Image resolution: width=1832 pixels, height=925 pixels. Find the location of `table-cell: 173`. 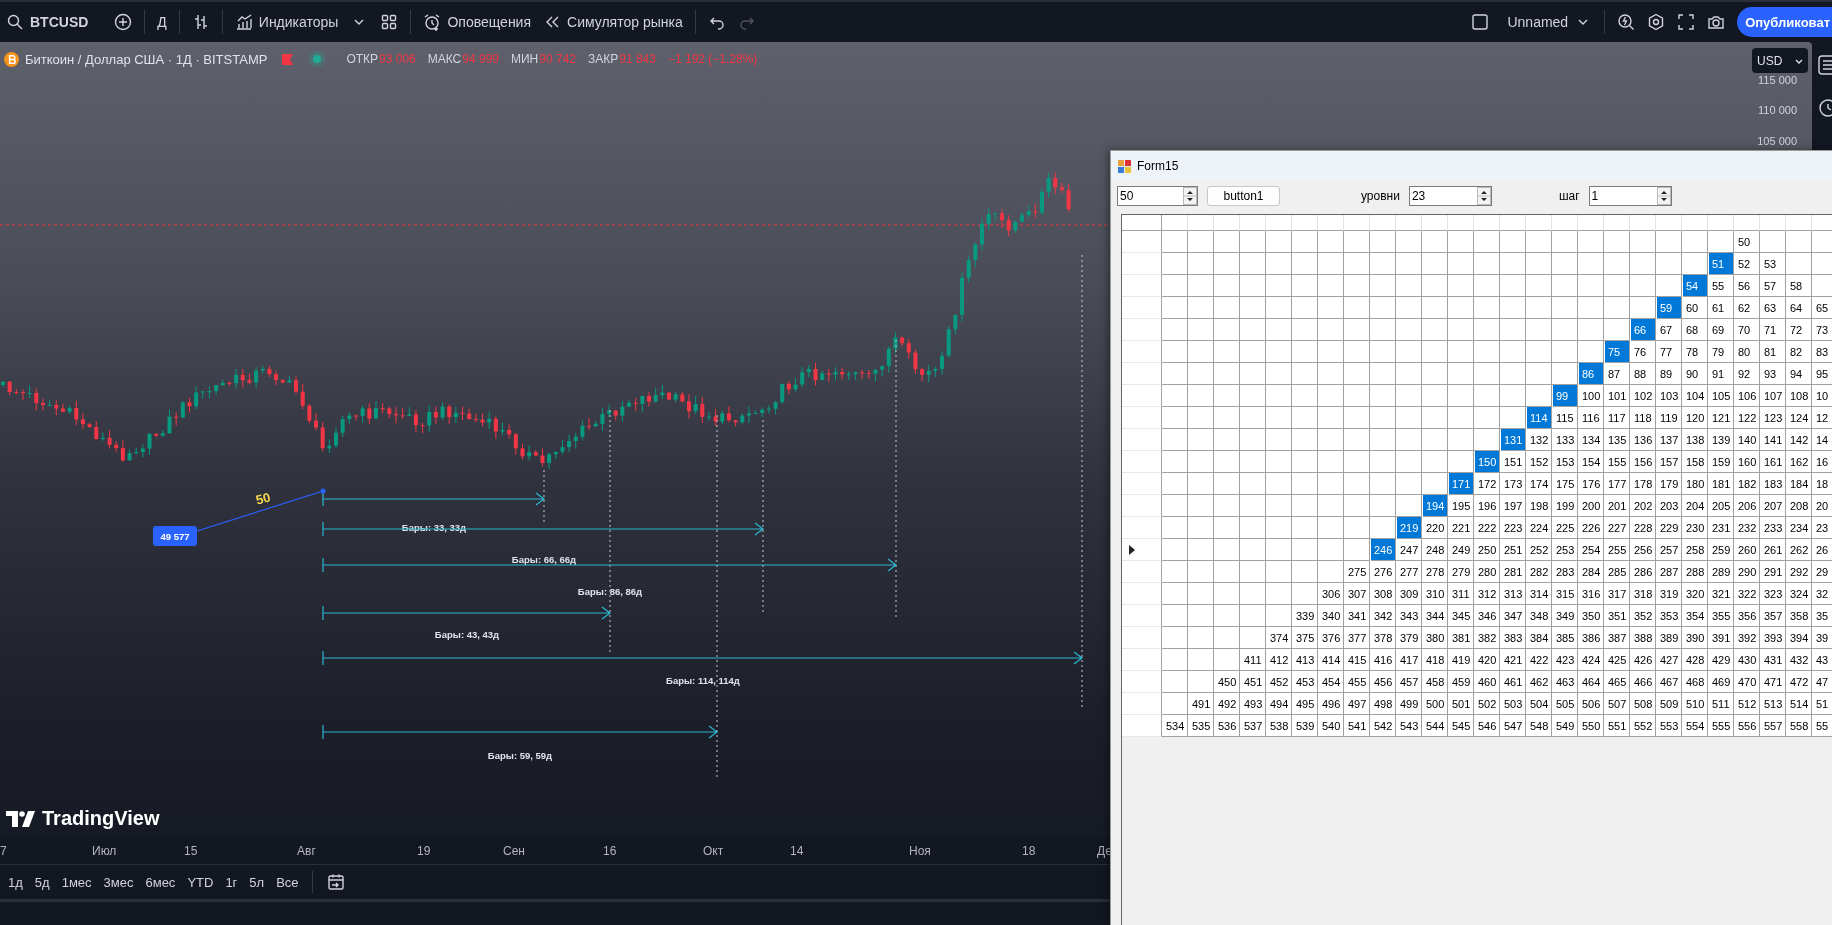

table-cell: 173 is located at coordinates (1513, 484).